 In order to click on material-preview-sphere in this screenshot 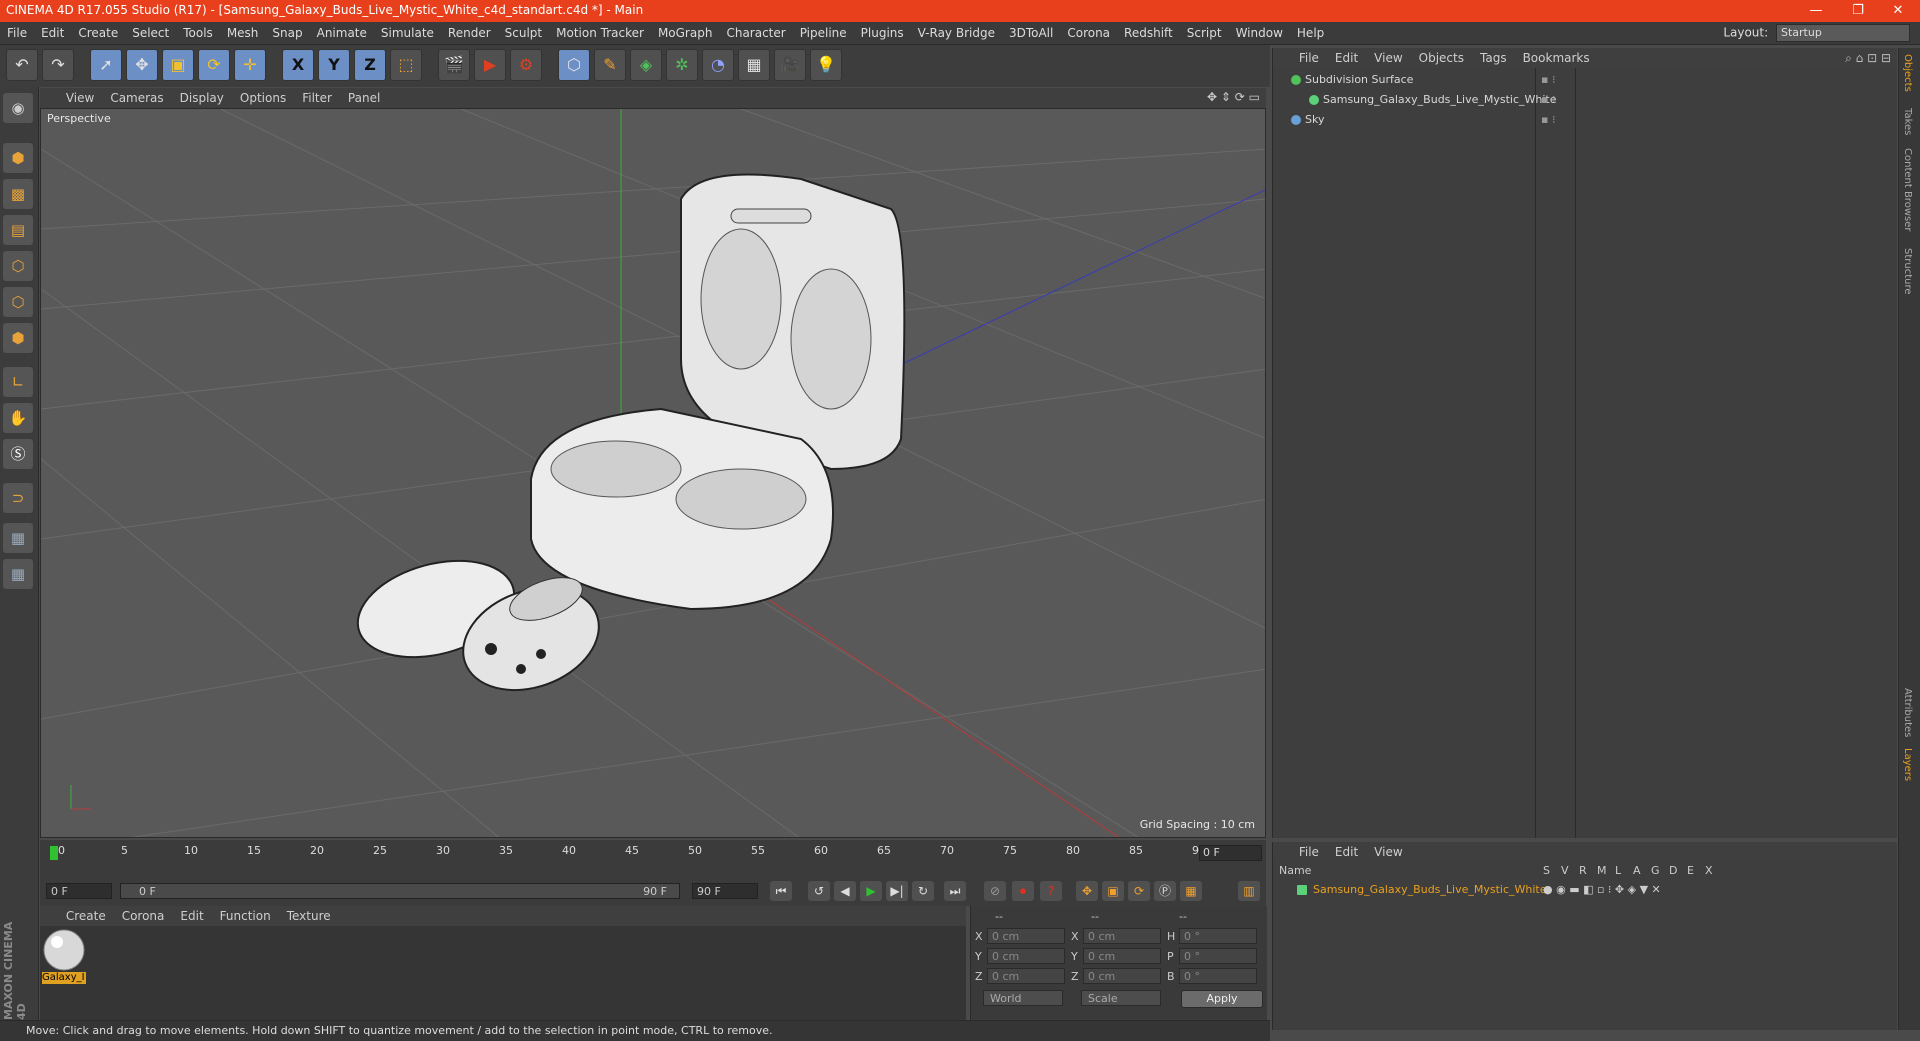, I will do `click(64, 950)`.